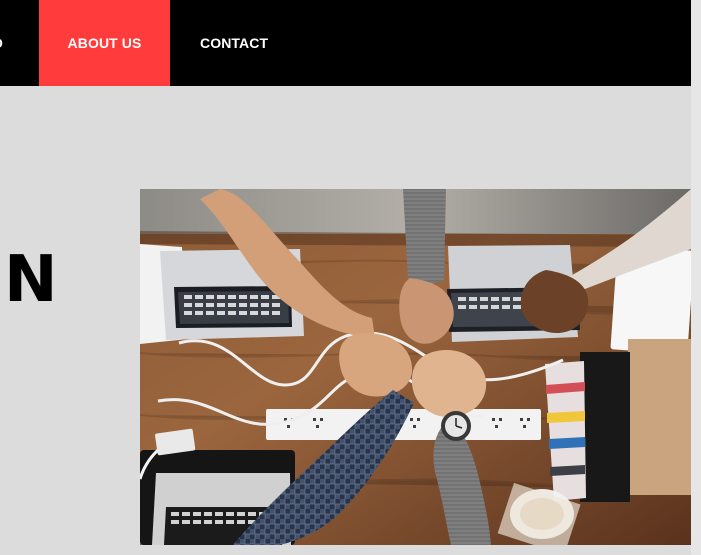  Describe the element at coordinates (5, 43) in the screenshot. I see `nav-item-truncated: O` at that location.